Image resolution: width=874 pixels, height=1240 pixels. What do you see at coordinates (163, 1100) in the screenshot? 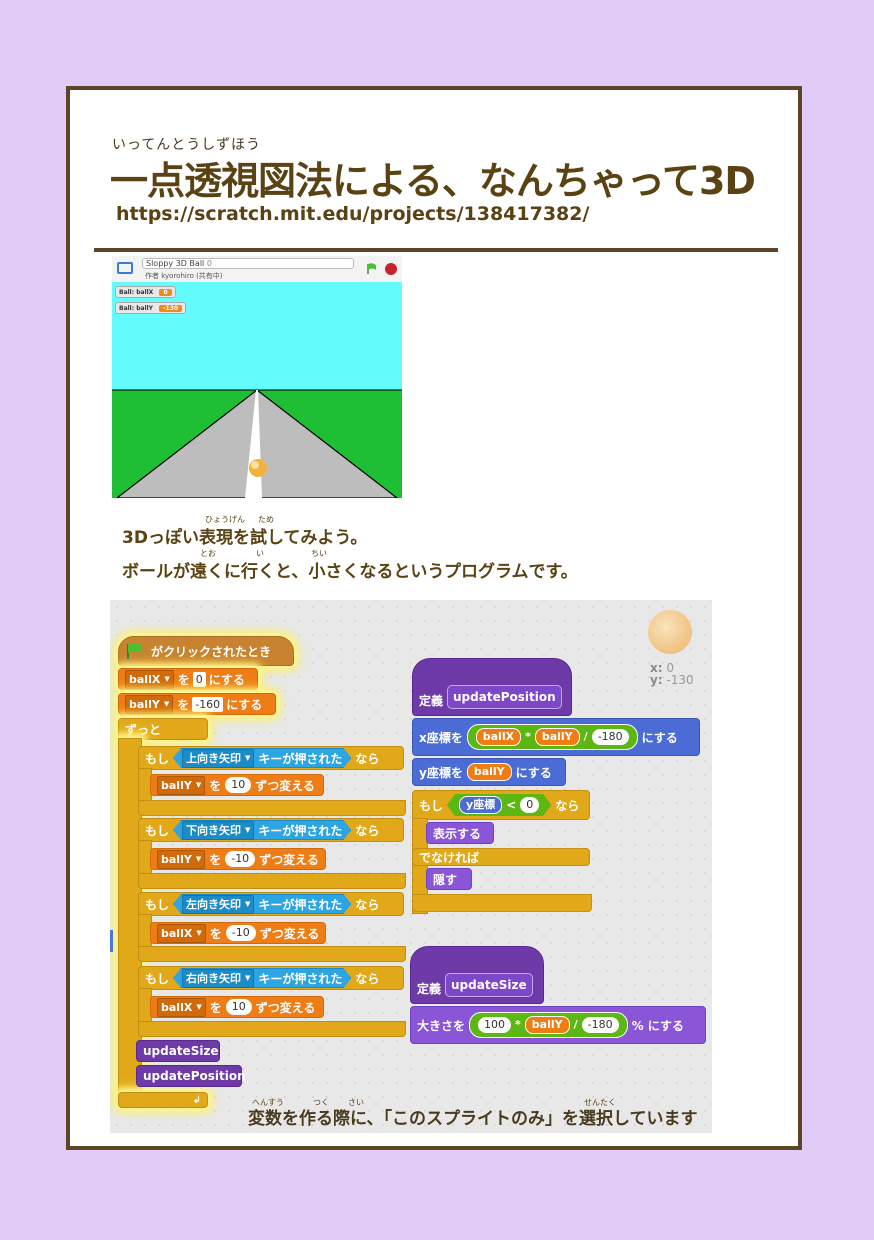
I see `forever-foot: ↲` at bounding box center [163, 1100].